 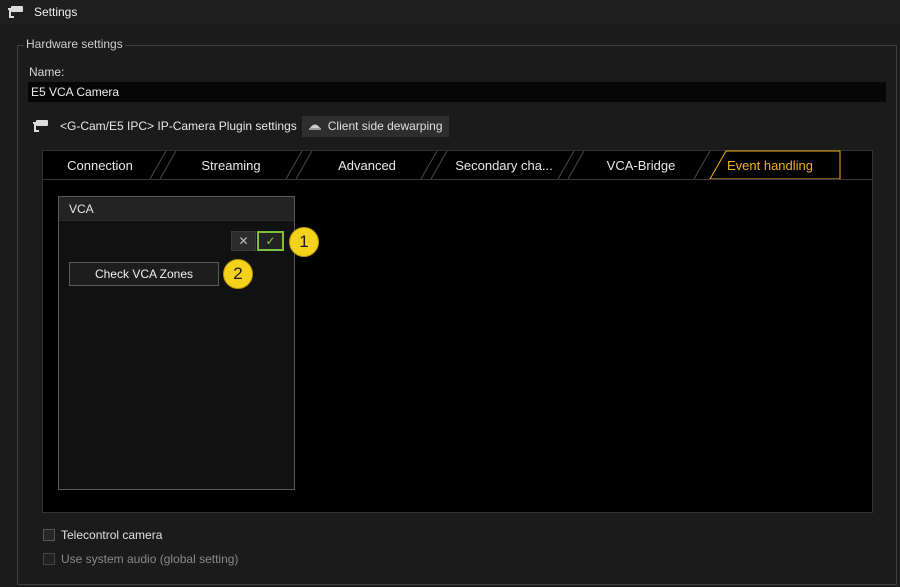 What do you see at coordinates (641, 165) in the screenshot?
I see `tab-vca-bridge: VCA-Bridge` at bounding box center [641, 165].